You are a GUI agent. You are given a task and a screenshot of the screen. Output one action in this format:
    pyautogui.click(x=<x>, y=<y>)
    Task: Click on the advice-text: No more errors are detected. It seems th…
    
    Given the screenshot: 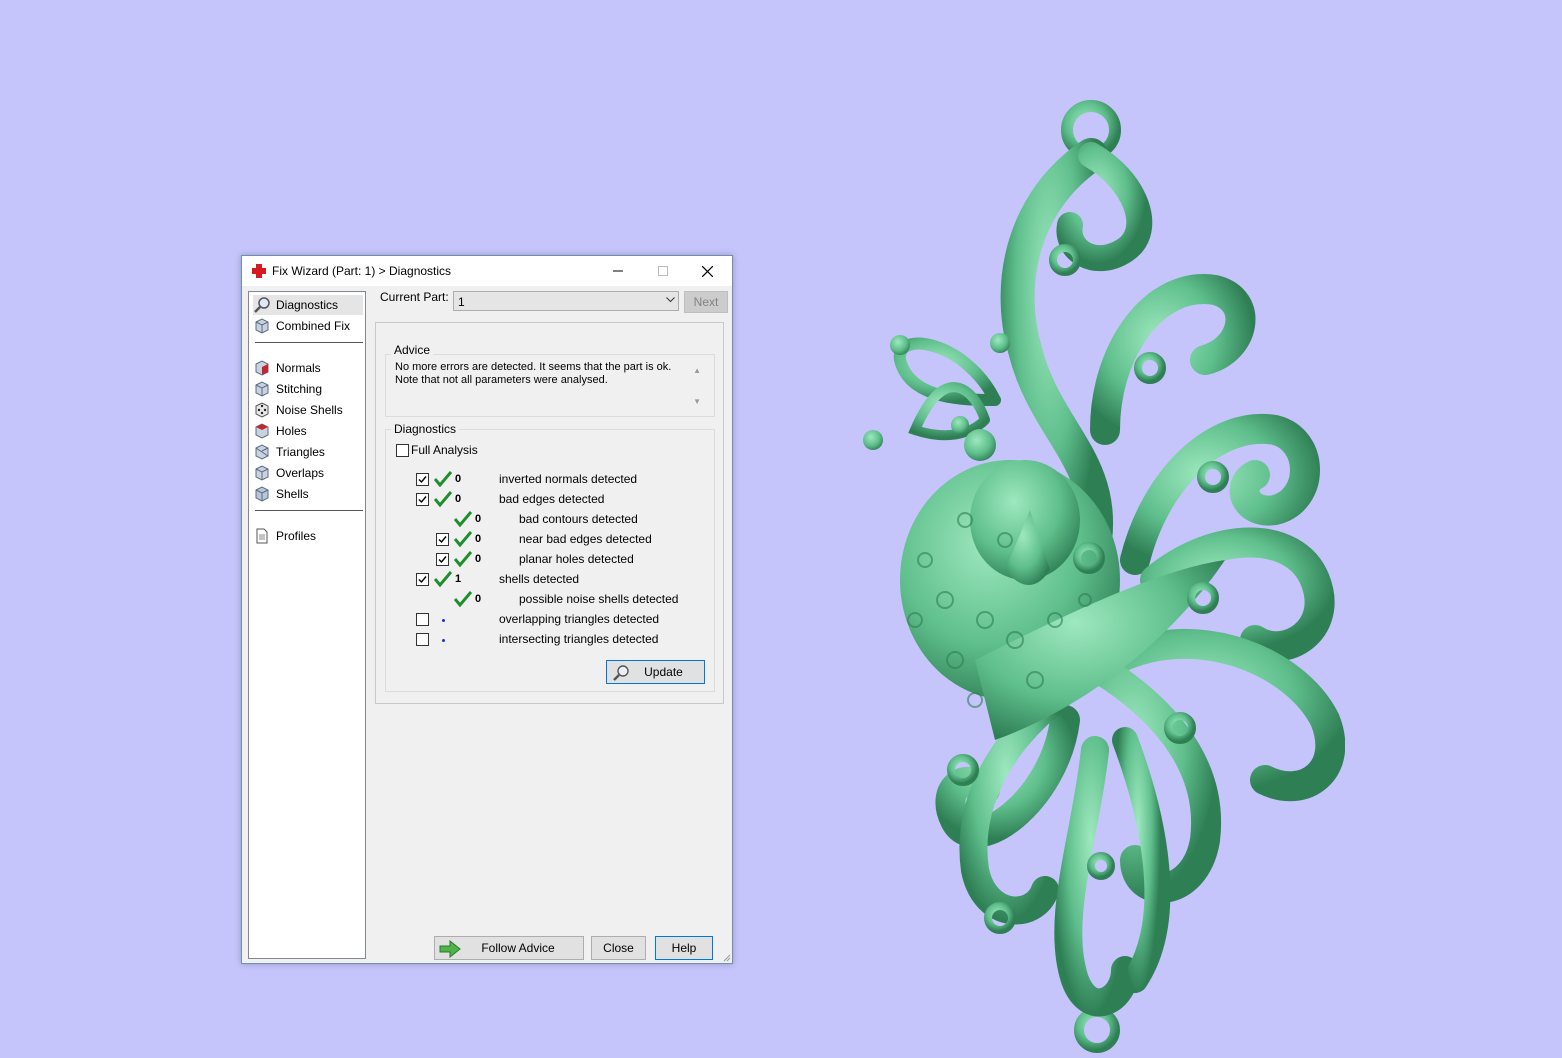 What is the action you would take?
    pyautogui.click(x=550, y=384)
    